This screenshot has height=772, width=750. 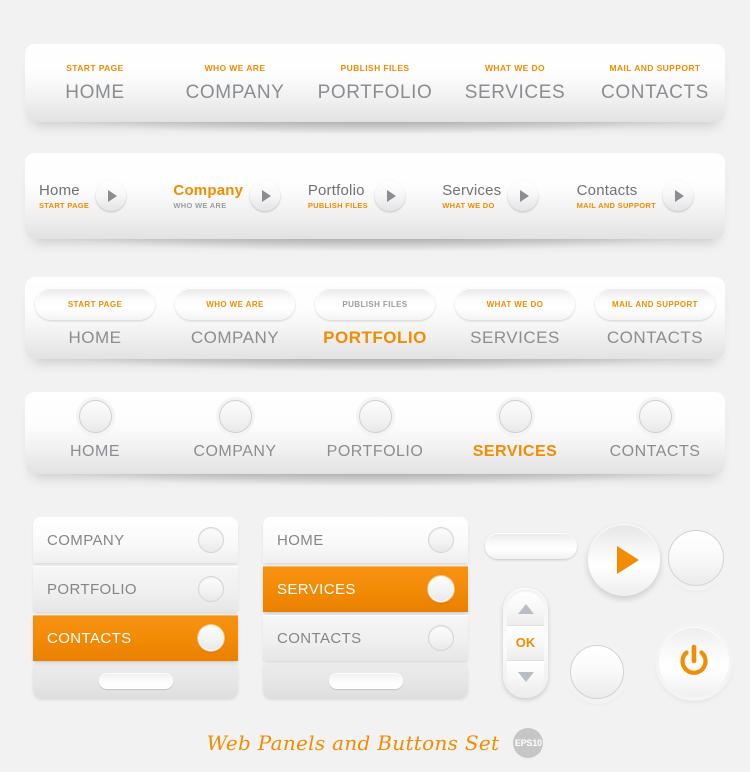 I want to click on stepper-up-button, so click(x=525, y=609).